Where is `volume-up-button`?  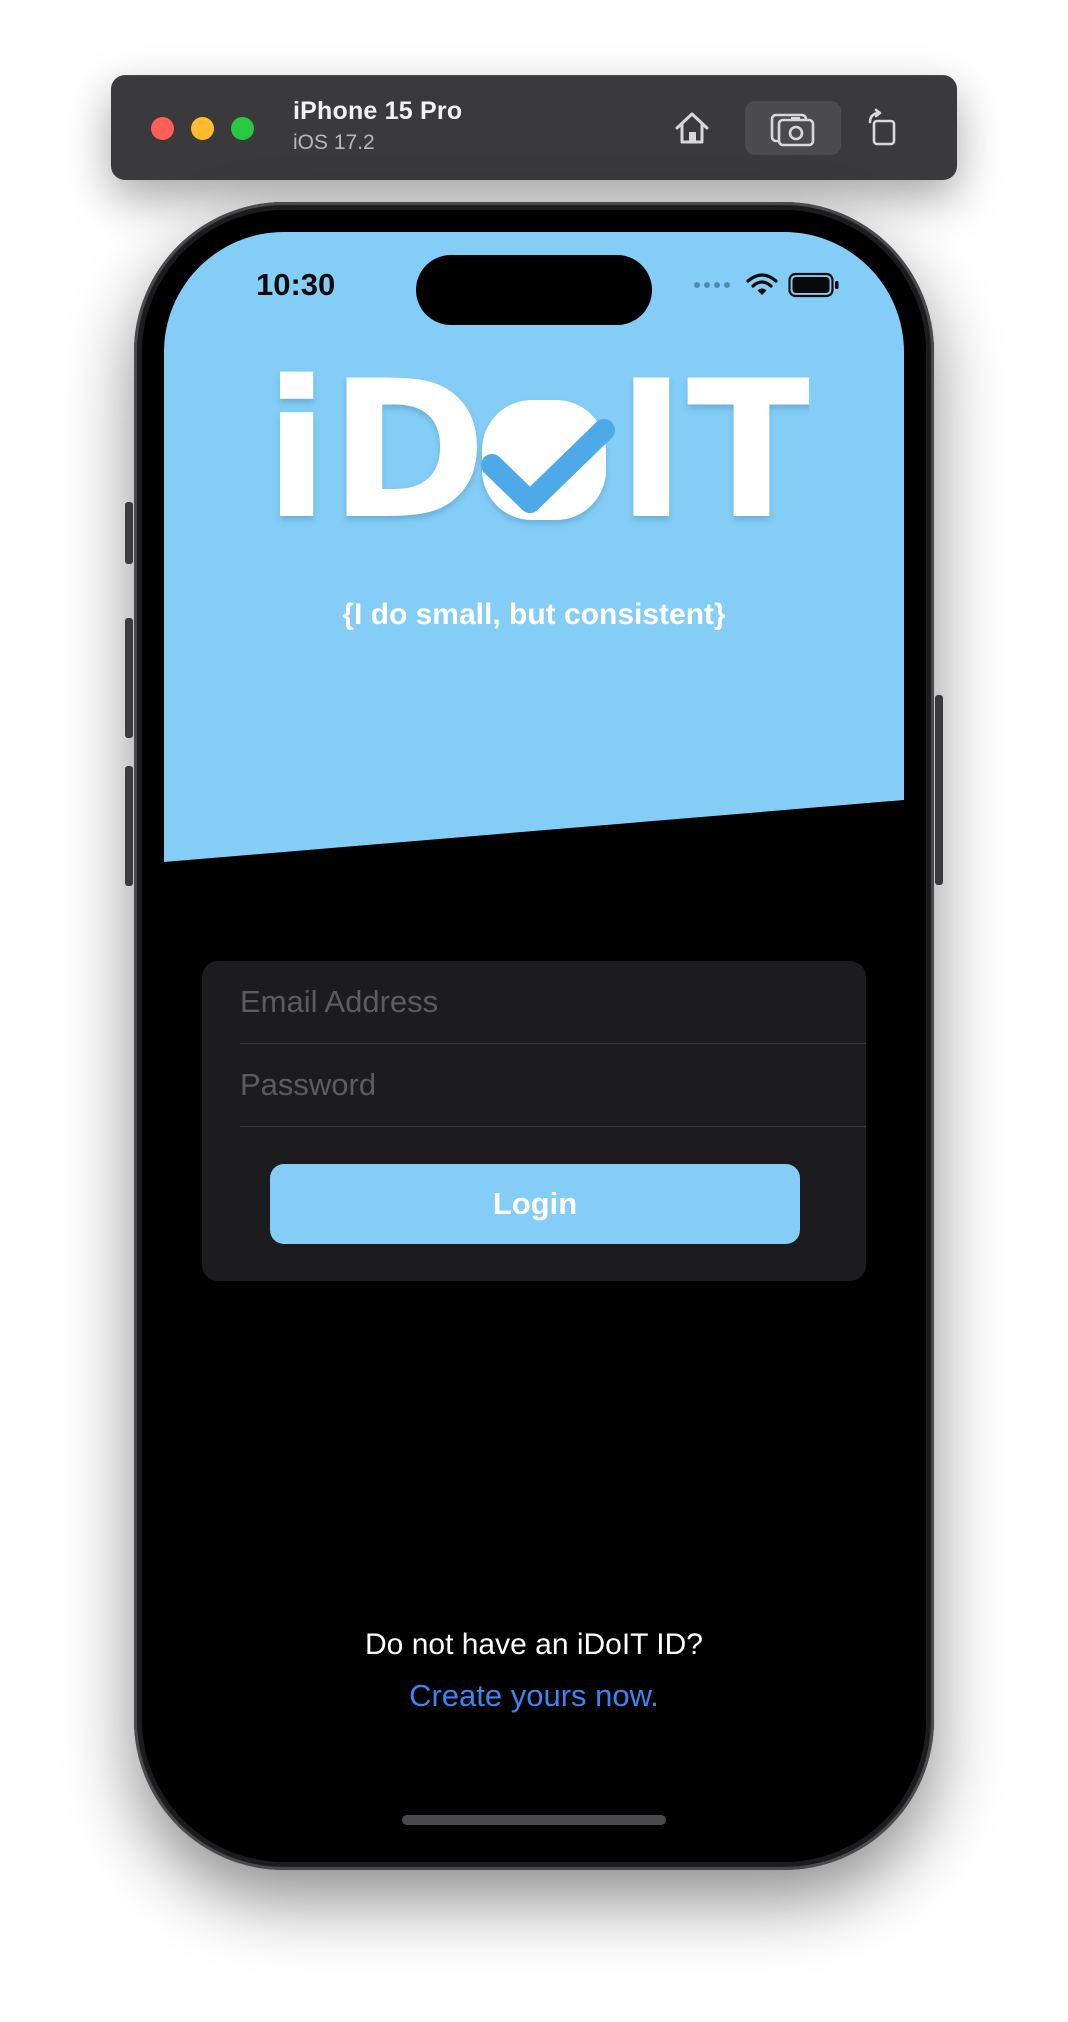 volume-up-button is located at coordinates (129, 678).